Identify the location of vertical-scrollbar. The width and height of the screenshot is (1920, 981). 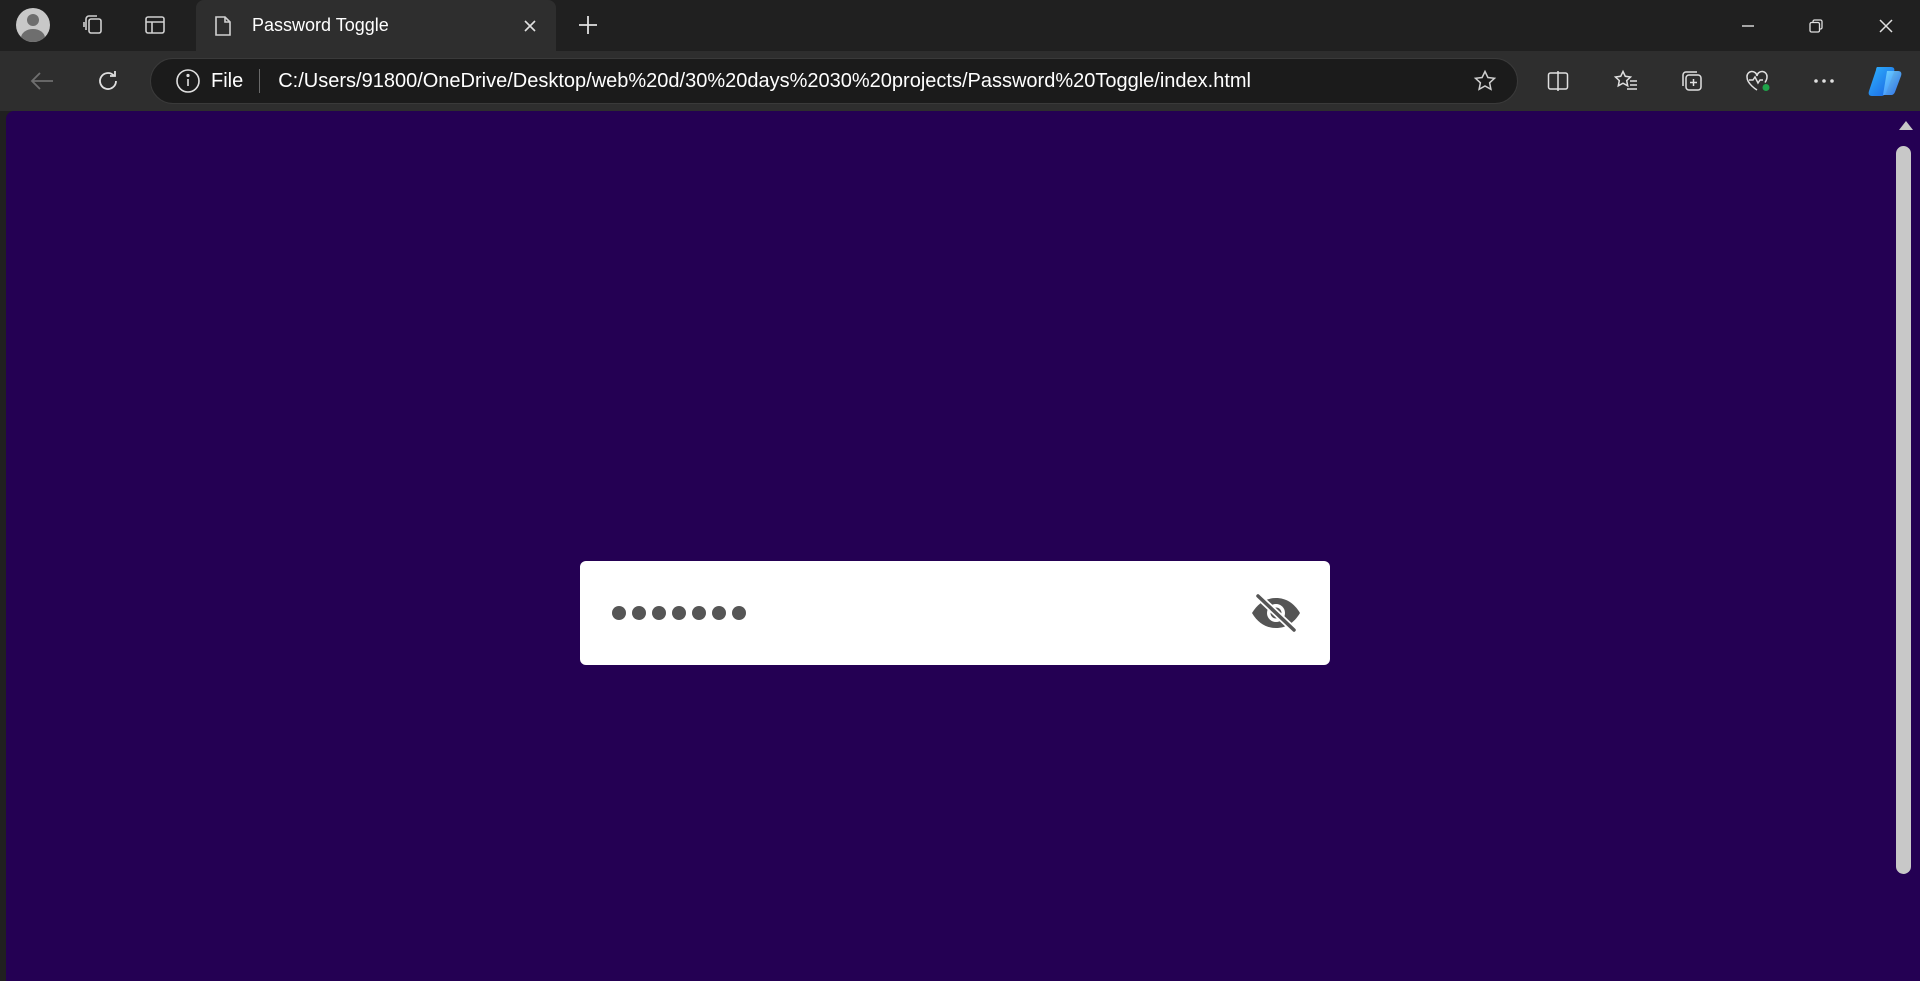
(1905, 546).